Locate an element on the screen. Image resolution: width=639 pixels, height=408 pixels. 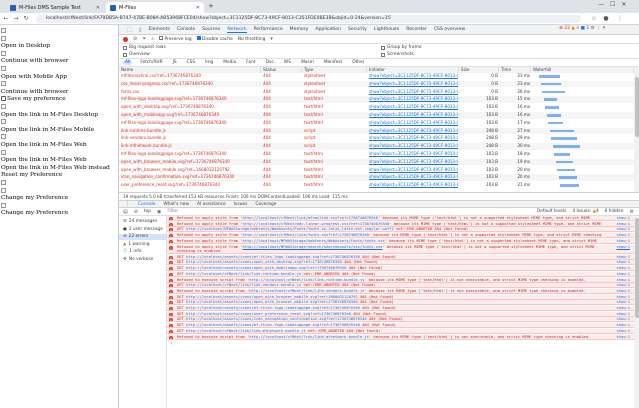
filter-media: Media is located at coordinates (229, 62).